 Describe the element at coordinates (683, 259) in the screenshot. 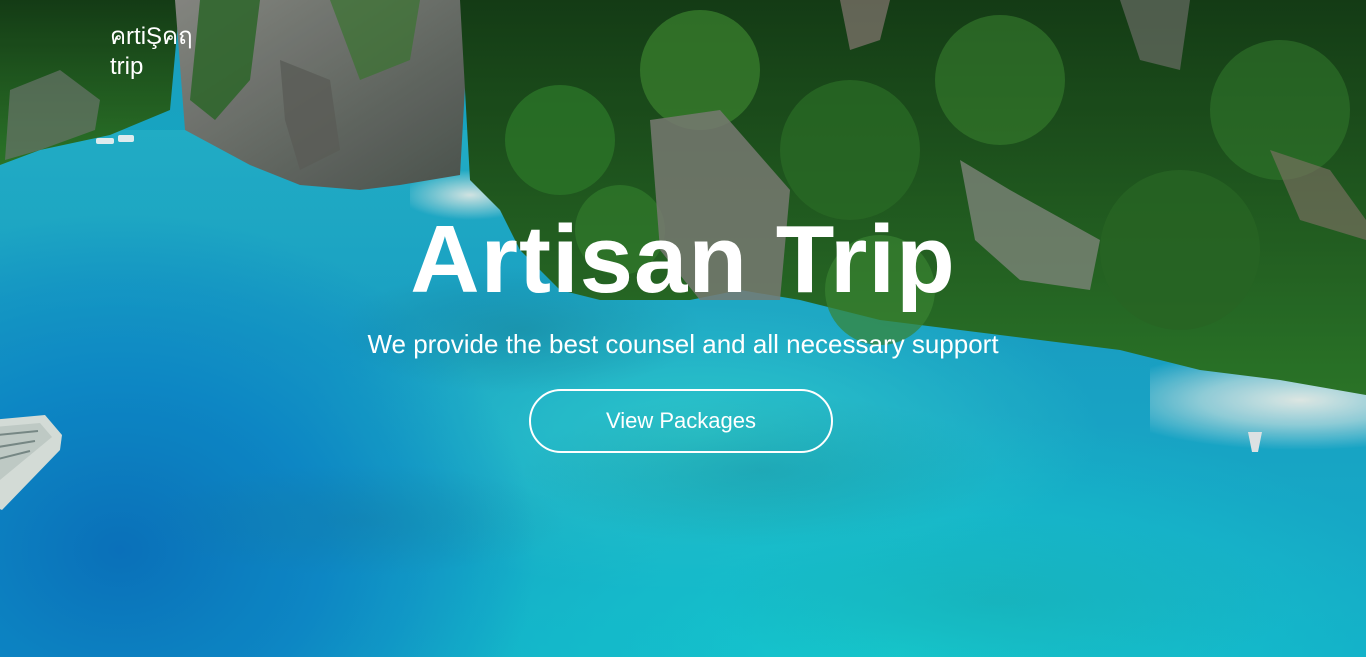

I see `hero-title: Artisan Trip` at that location.